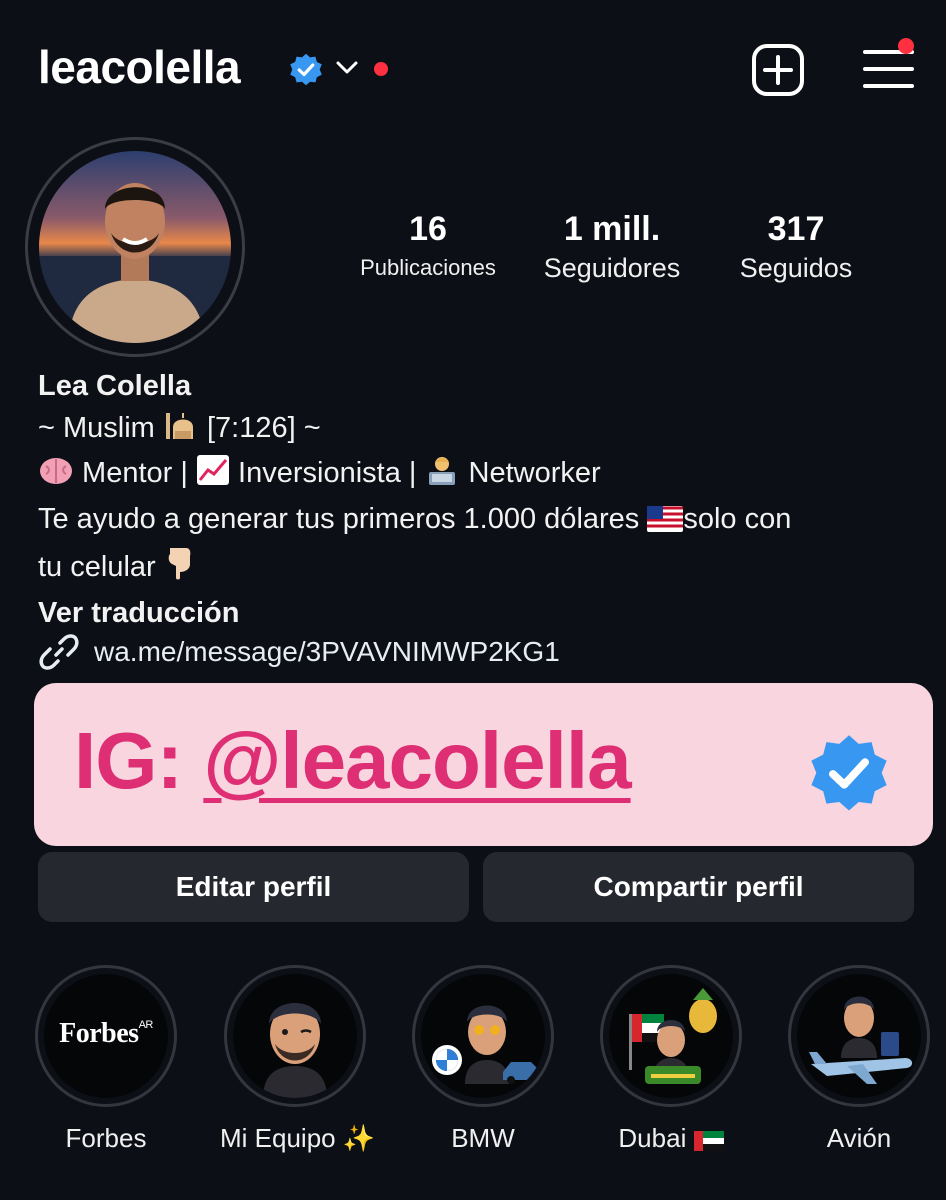 The image size is (946, 1200). What do you see at coordinates (327, 652) in the screenshot?
I see `link-url: wa.me/message/3PVAVNIMWP2KG1` at bounding box center [327, 652].